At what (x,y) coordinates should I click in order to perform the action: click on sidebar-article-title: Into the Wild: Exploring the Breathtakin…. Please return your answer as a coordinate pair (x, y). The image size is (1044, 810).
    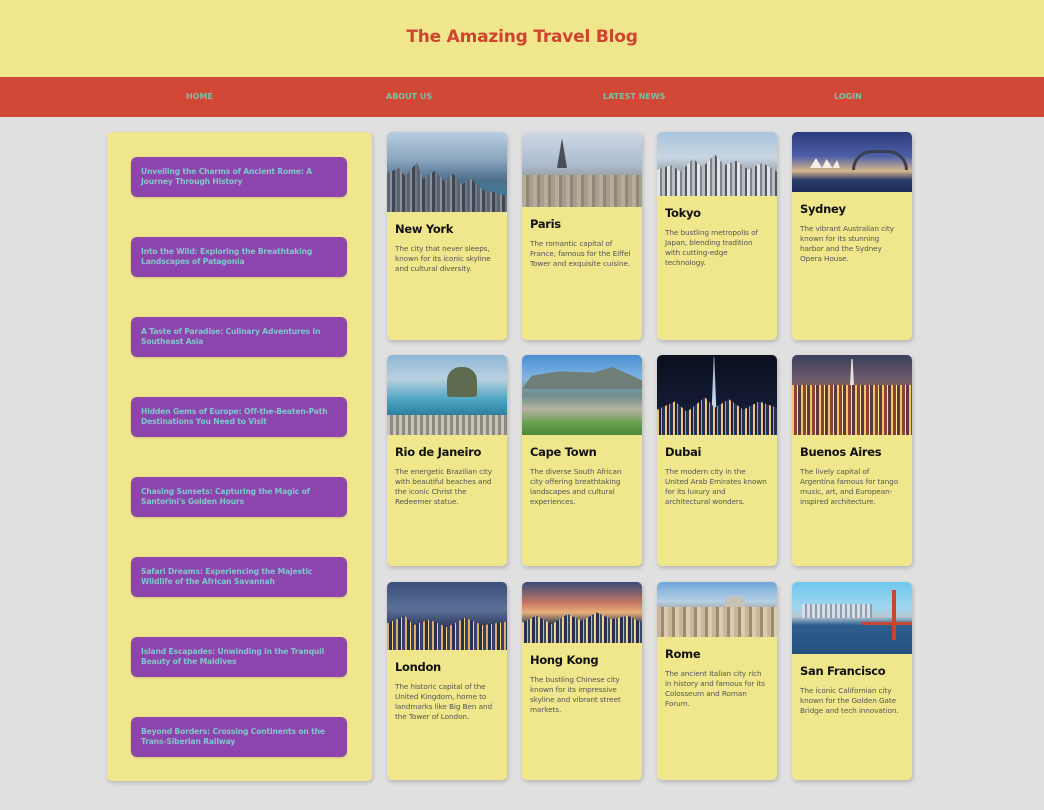
    Looking at the image, I should click on (227, 256).